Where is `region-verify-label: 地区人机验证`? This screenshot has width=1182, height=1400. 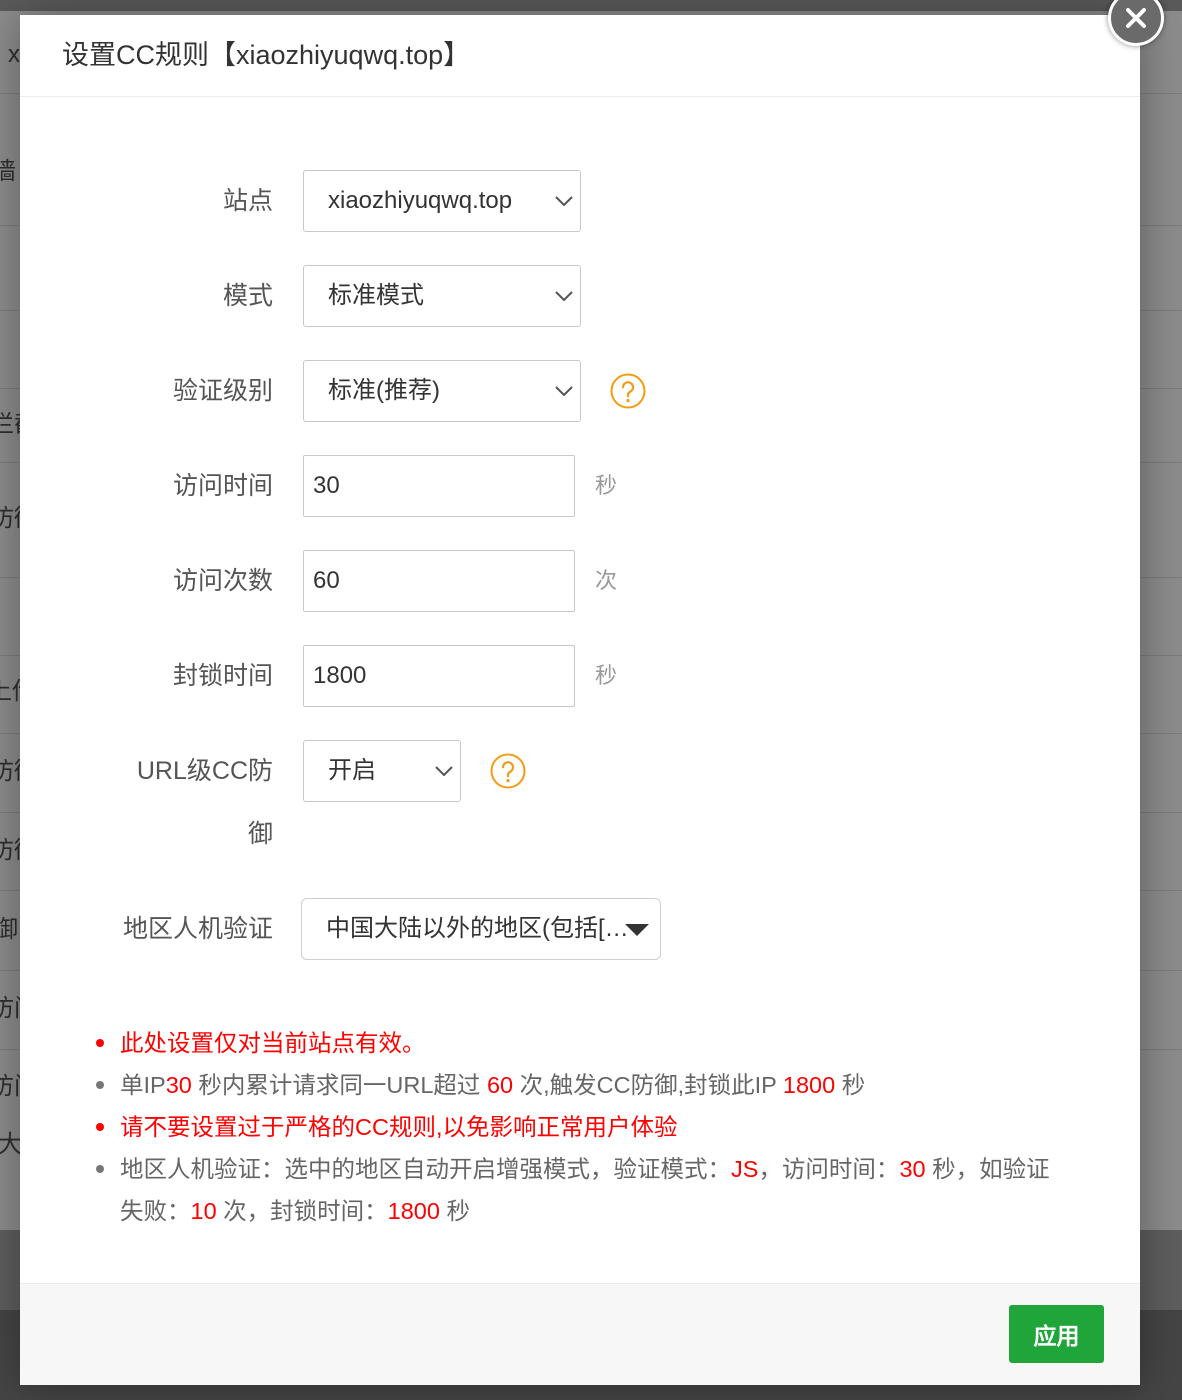 region-verify-label: 地区人机验证 is located at coordinates (197, 929).